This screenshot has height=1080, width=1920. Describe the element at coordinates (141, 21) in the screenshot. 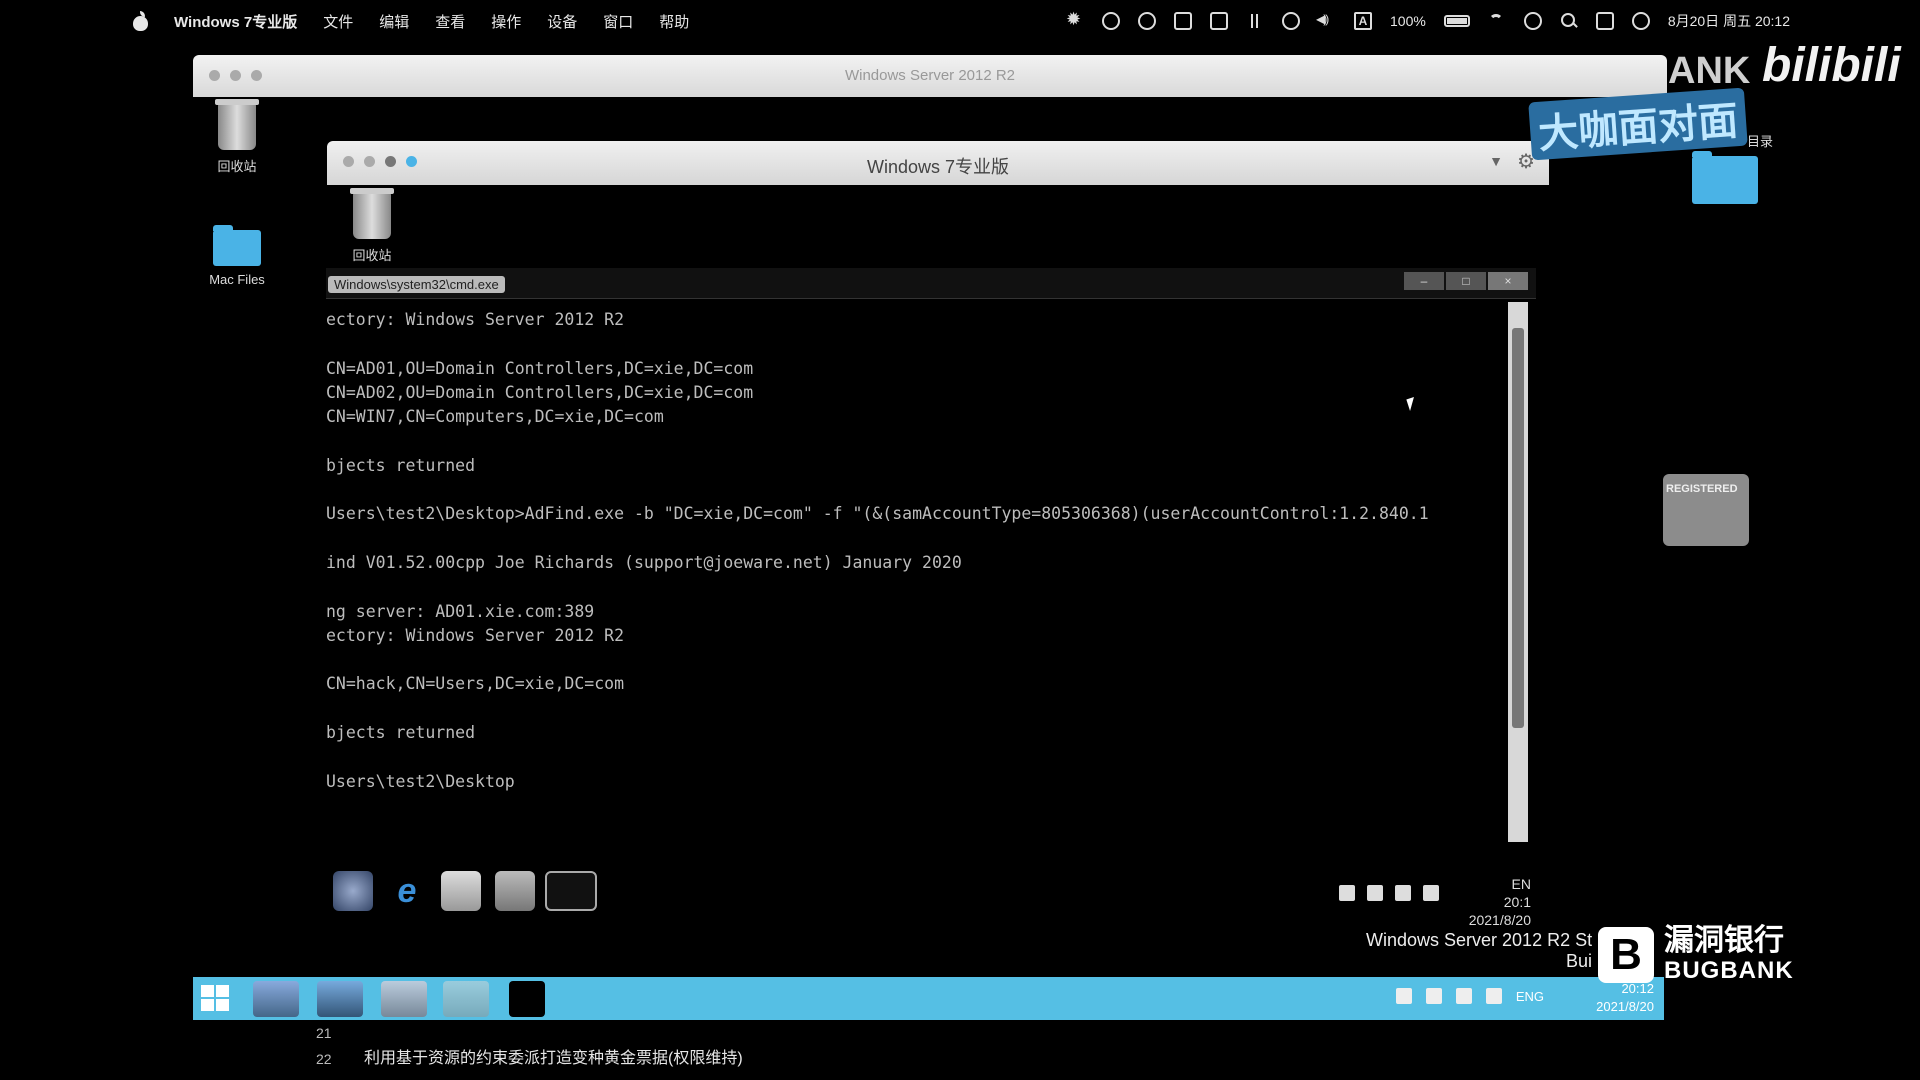

I see `apple-menu-icon` at that location.